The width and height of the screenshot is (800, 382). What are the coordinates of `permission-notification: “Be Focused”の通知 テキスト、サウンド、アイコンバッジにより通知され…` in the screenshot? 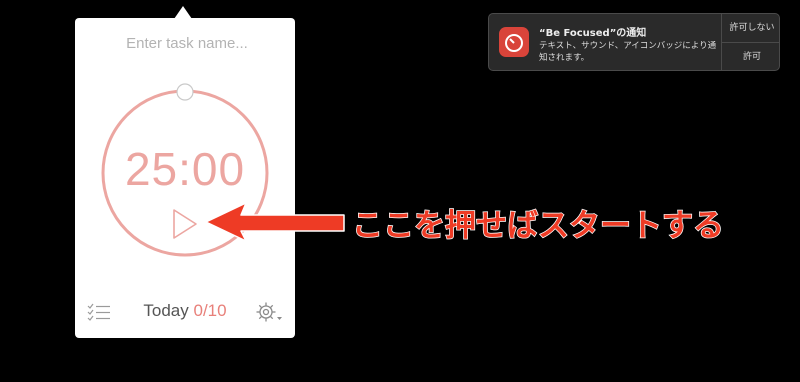 It's located at (634, 42).